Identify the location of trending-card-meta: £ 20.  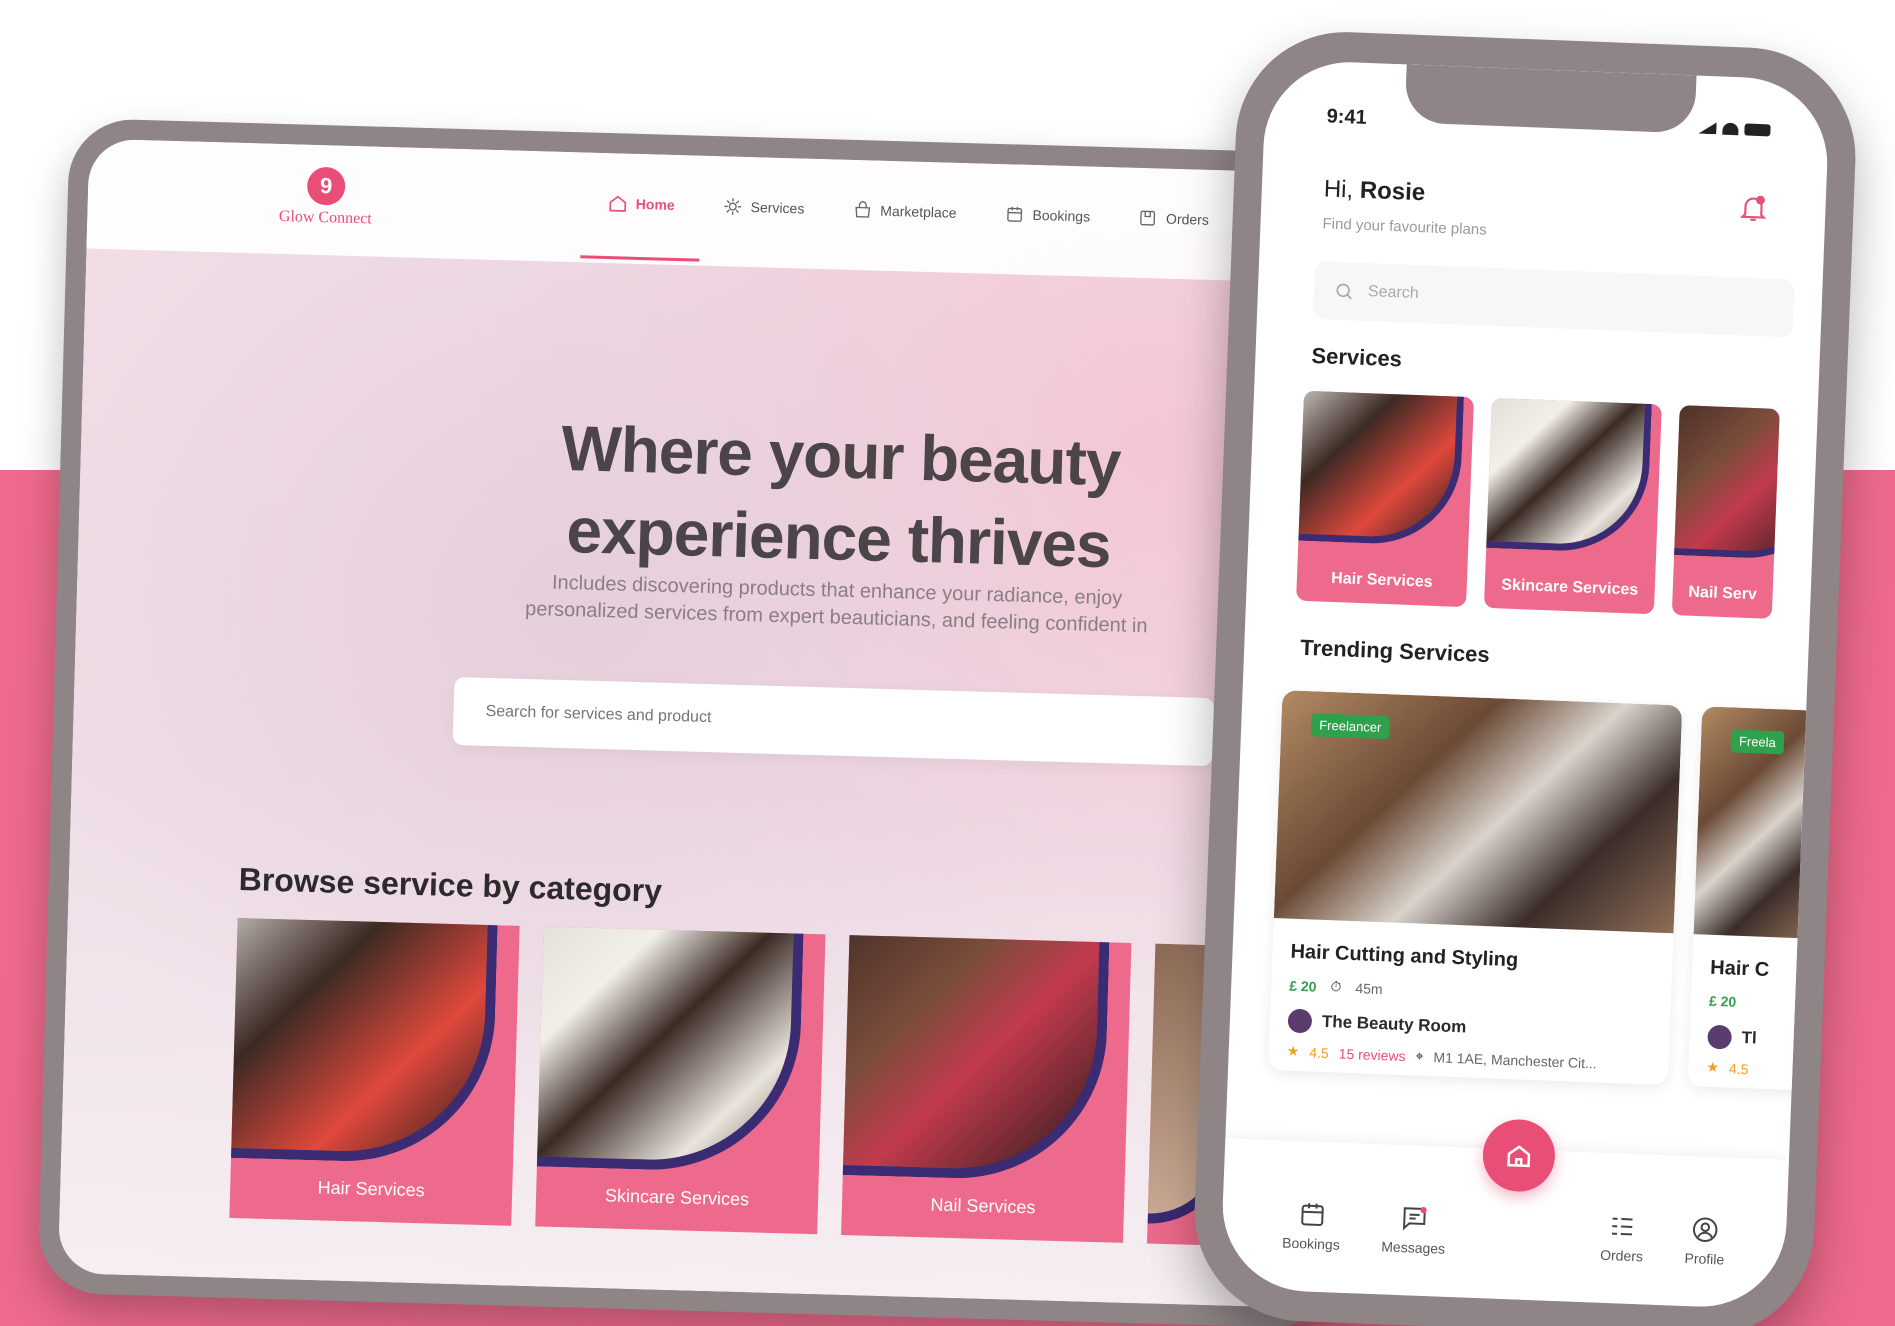
(1723, 1001).